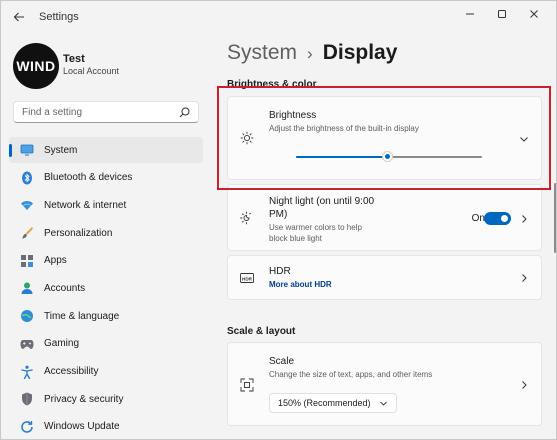 The height and width of the screenshot is (440, 557). What do you see at coordinates (322, 201) in the screenshot?
I see `night-light-title-line1: Night light (on until 9:00` at bounding box center [322, 201].